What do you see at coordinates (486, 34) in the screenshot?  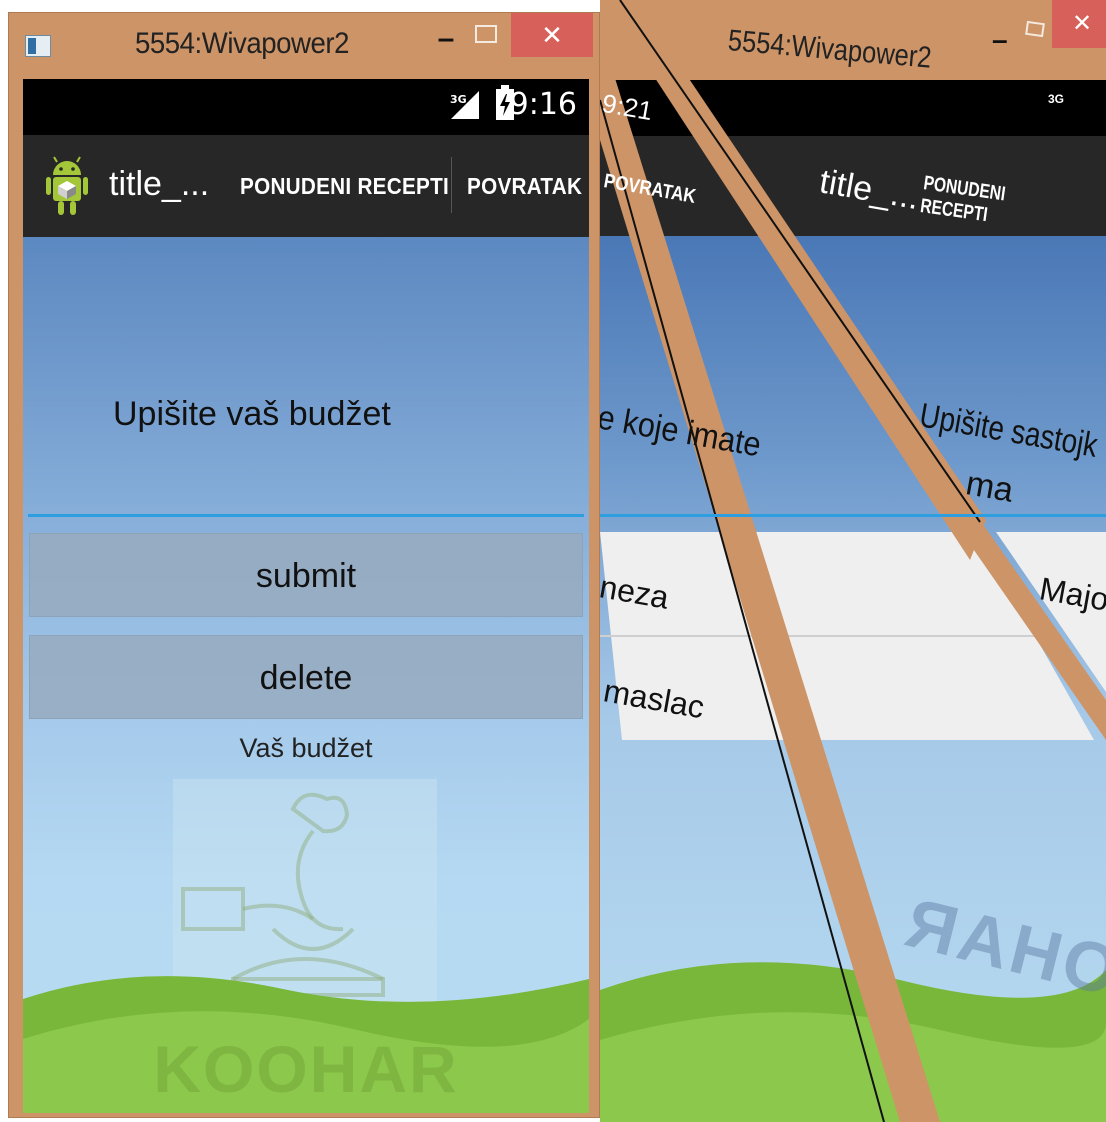 I see `maximize-button` at bounding box center [486, 34].